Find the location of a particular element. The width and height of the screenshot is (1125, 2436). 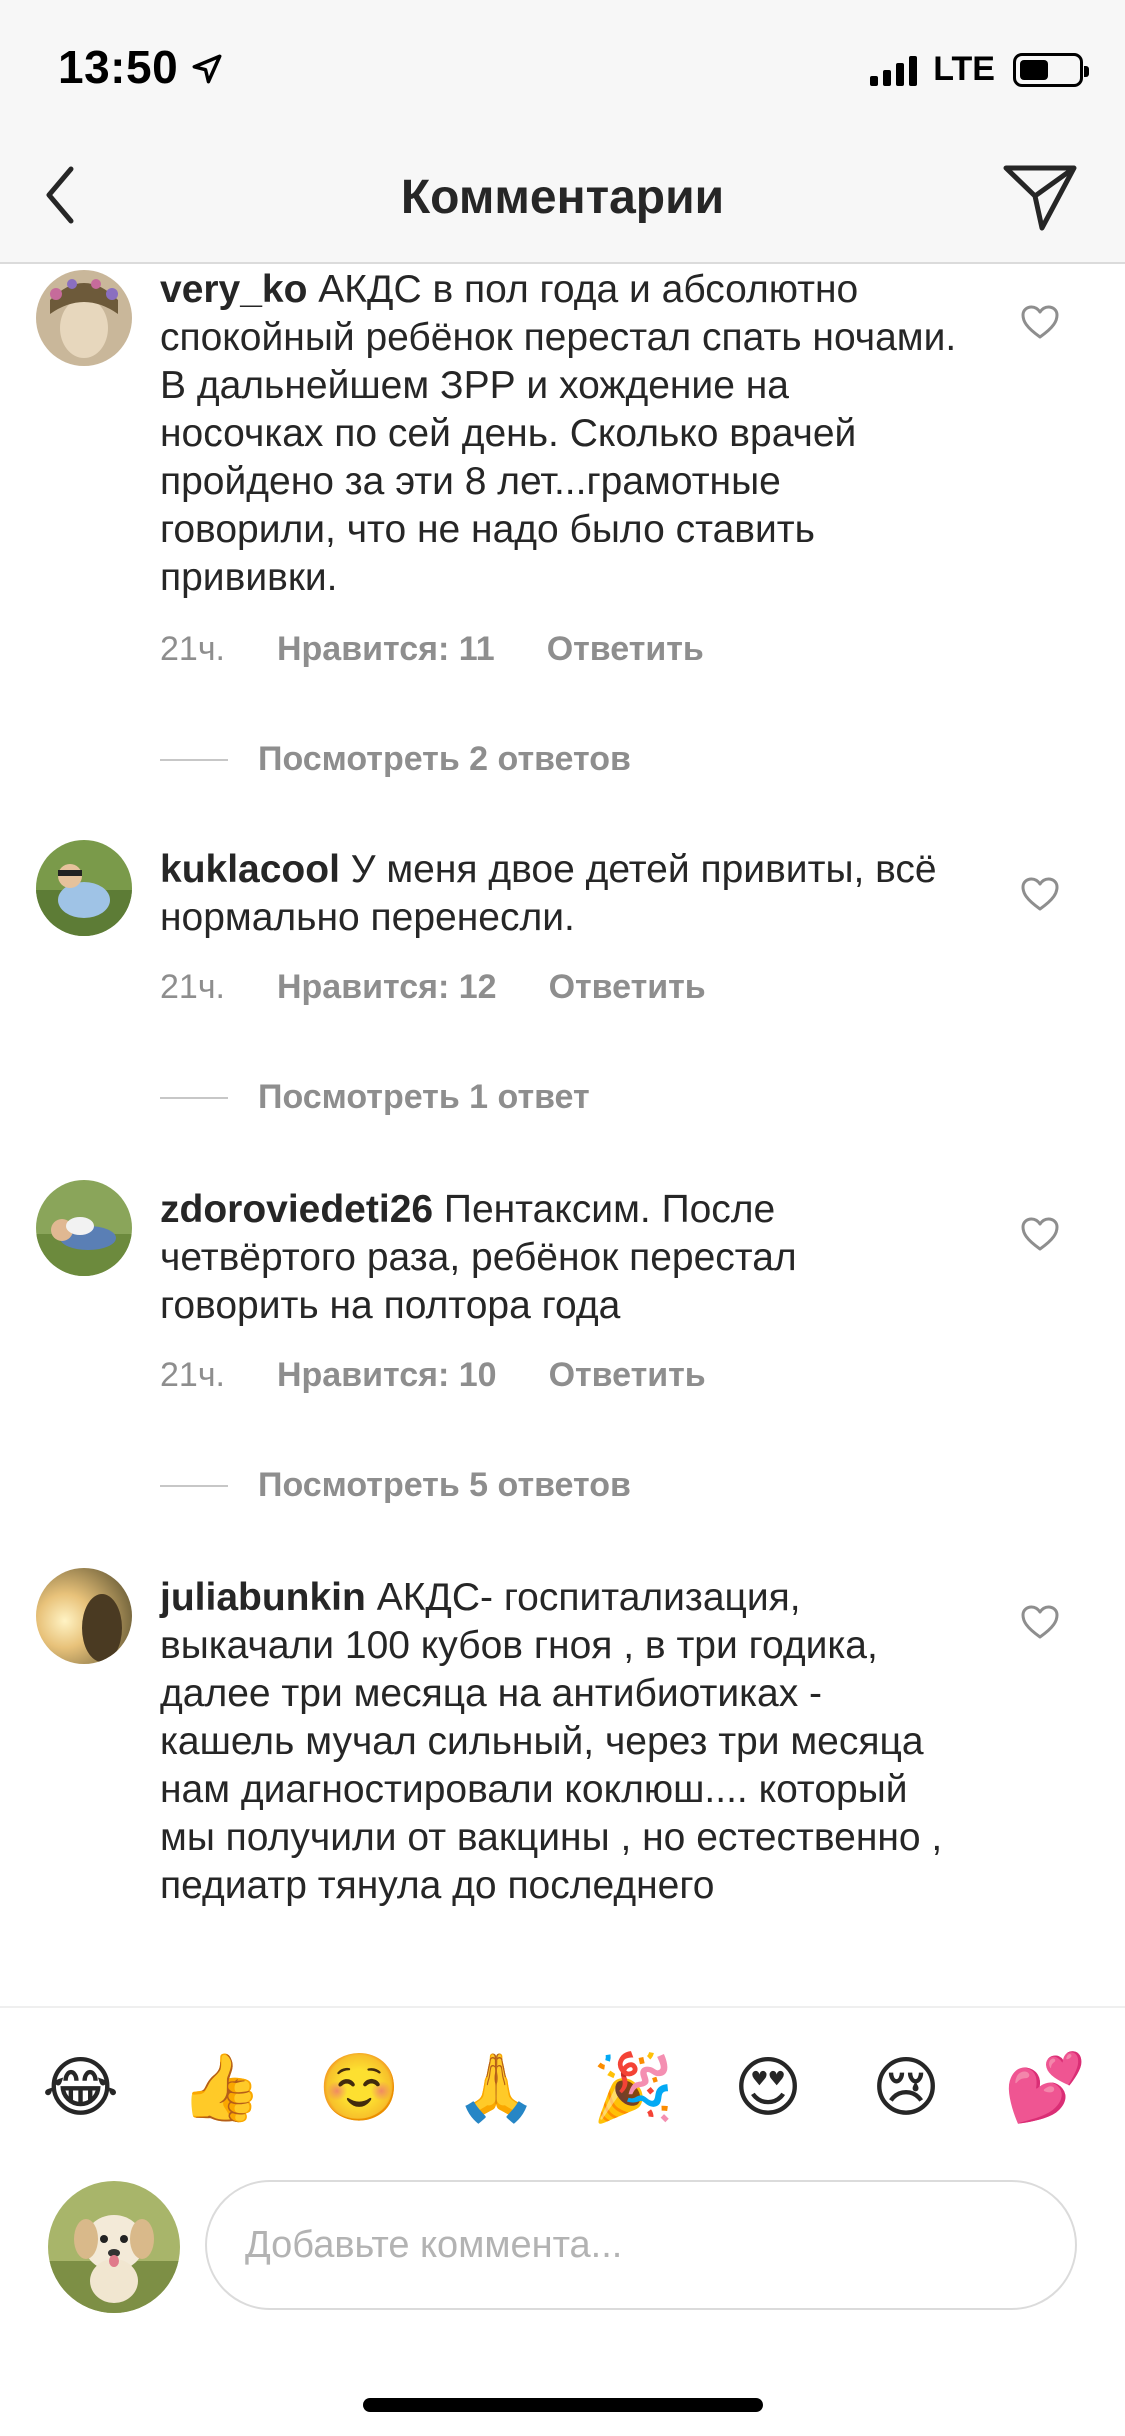

network-label: LTE is located at coordinates (964, 69).